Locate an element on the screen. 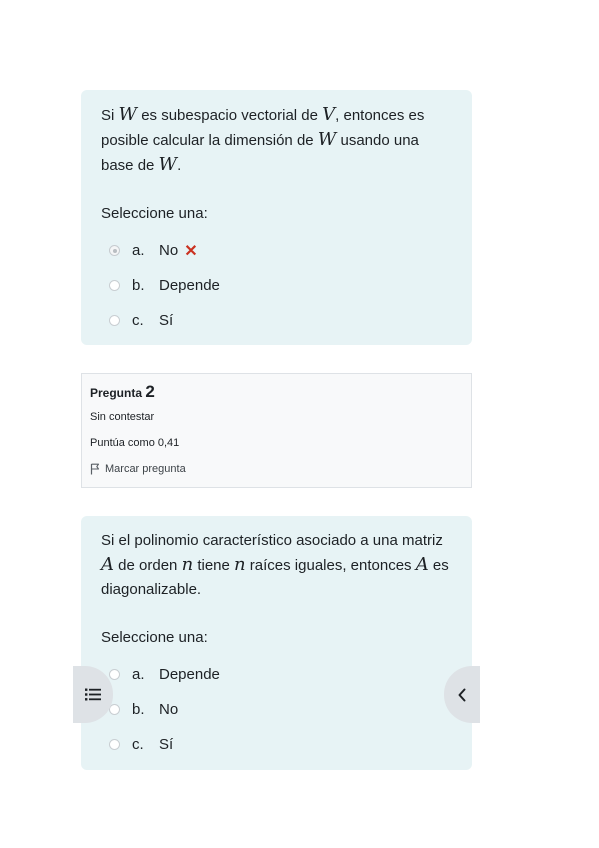  question-number: Pregunta 2 is located at coordinates (122, 391).